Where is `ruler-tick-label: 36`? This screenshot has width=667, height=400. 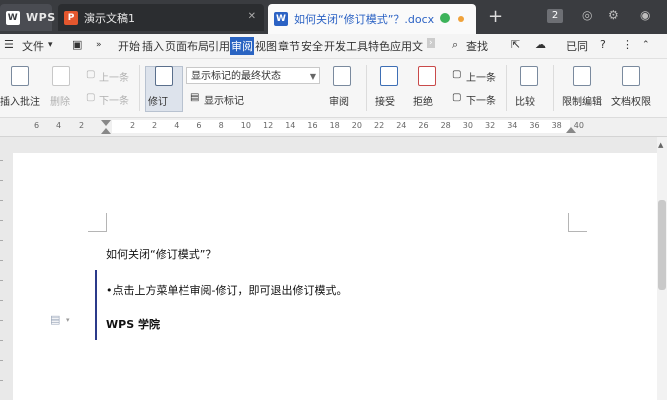
ruler-tick-label: 36 is located at coordinates (534, 125).